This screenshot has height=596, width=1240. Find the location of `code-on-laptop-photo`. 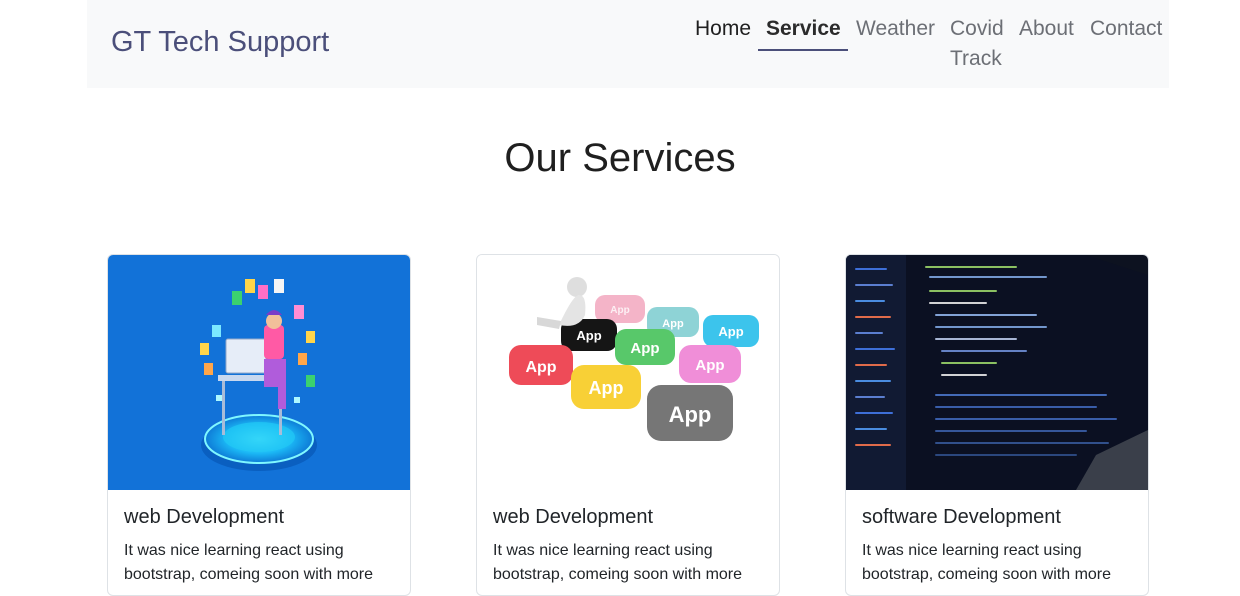

code-on-laptop-photo is located at coordinates (997, 372).